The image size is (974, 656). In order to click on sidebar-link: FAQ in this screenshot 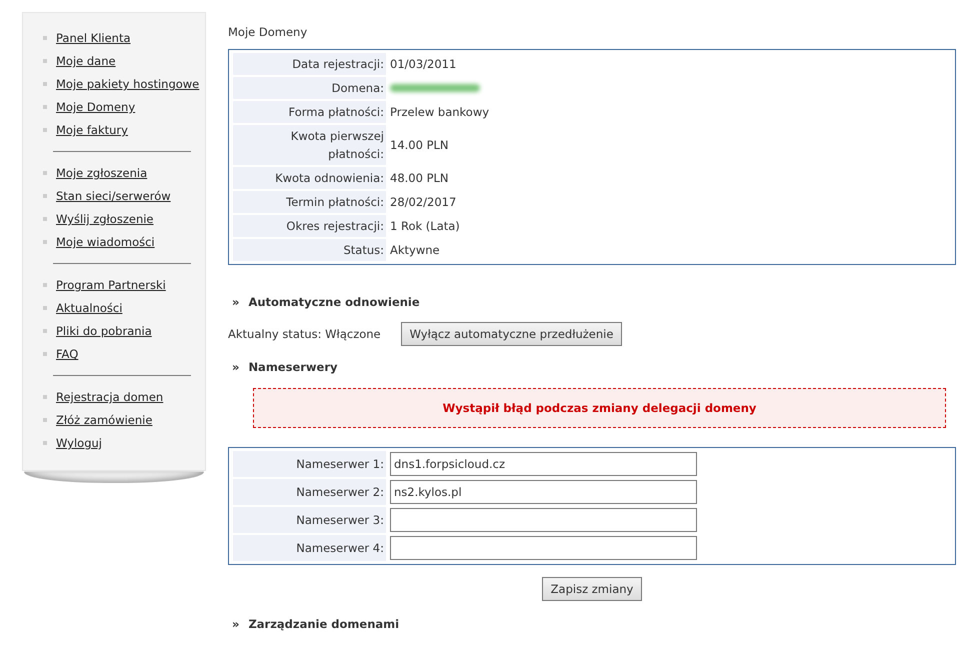, I will do `click(67, 354)`.